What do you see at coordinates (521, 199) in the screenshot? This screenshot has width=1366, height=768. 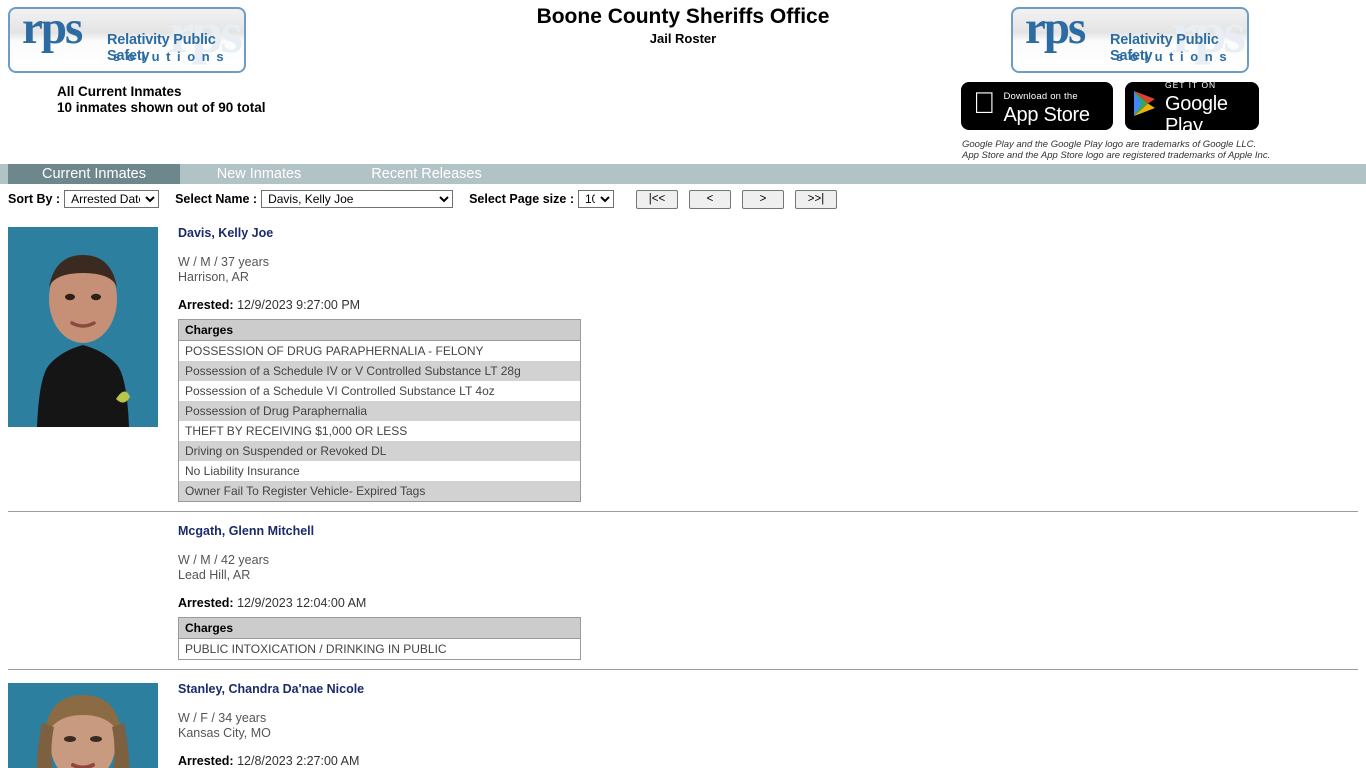 I see `page-size-label: Select Page size :` at bounding box center [521, 199].